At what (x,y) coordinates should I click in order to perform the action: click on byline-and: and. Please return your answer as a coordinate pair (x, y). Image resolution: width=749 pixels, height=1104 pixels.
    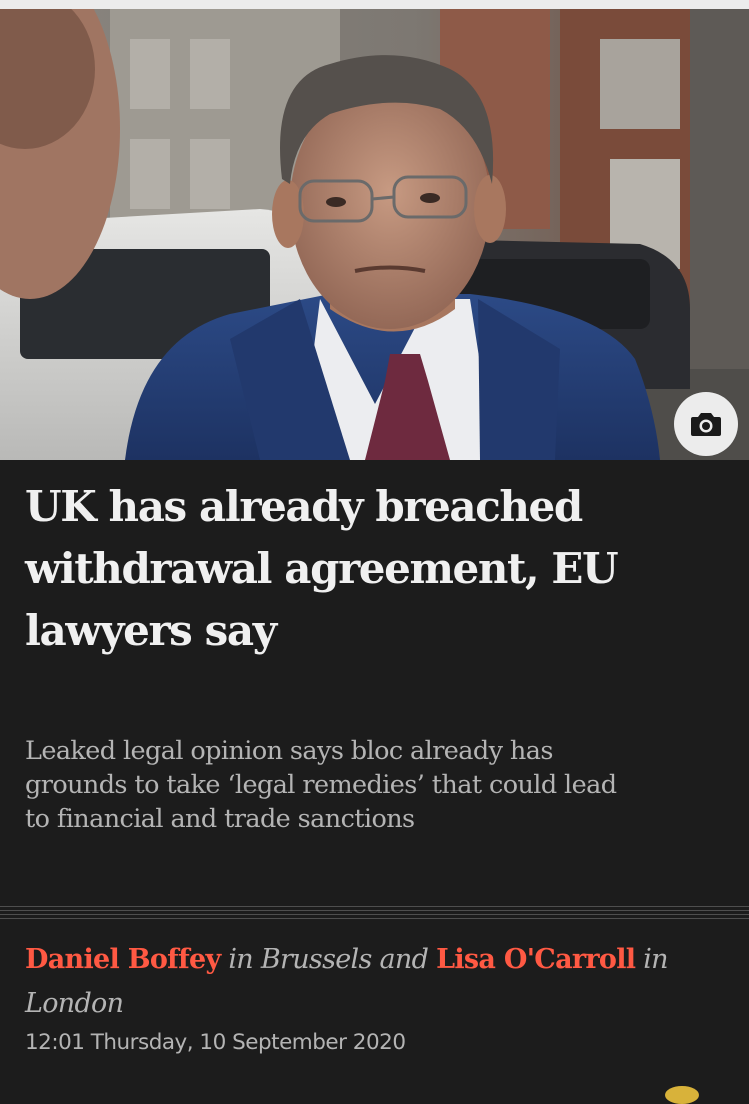
    Looking at the image, I should click on (404, 959).